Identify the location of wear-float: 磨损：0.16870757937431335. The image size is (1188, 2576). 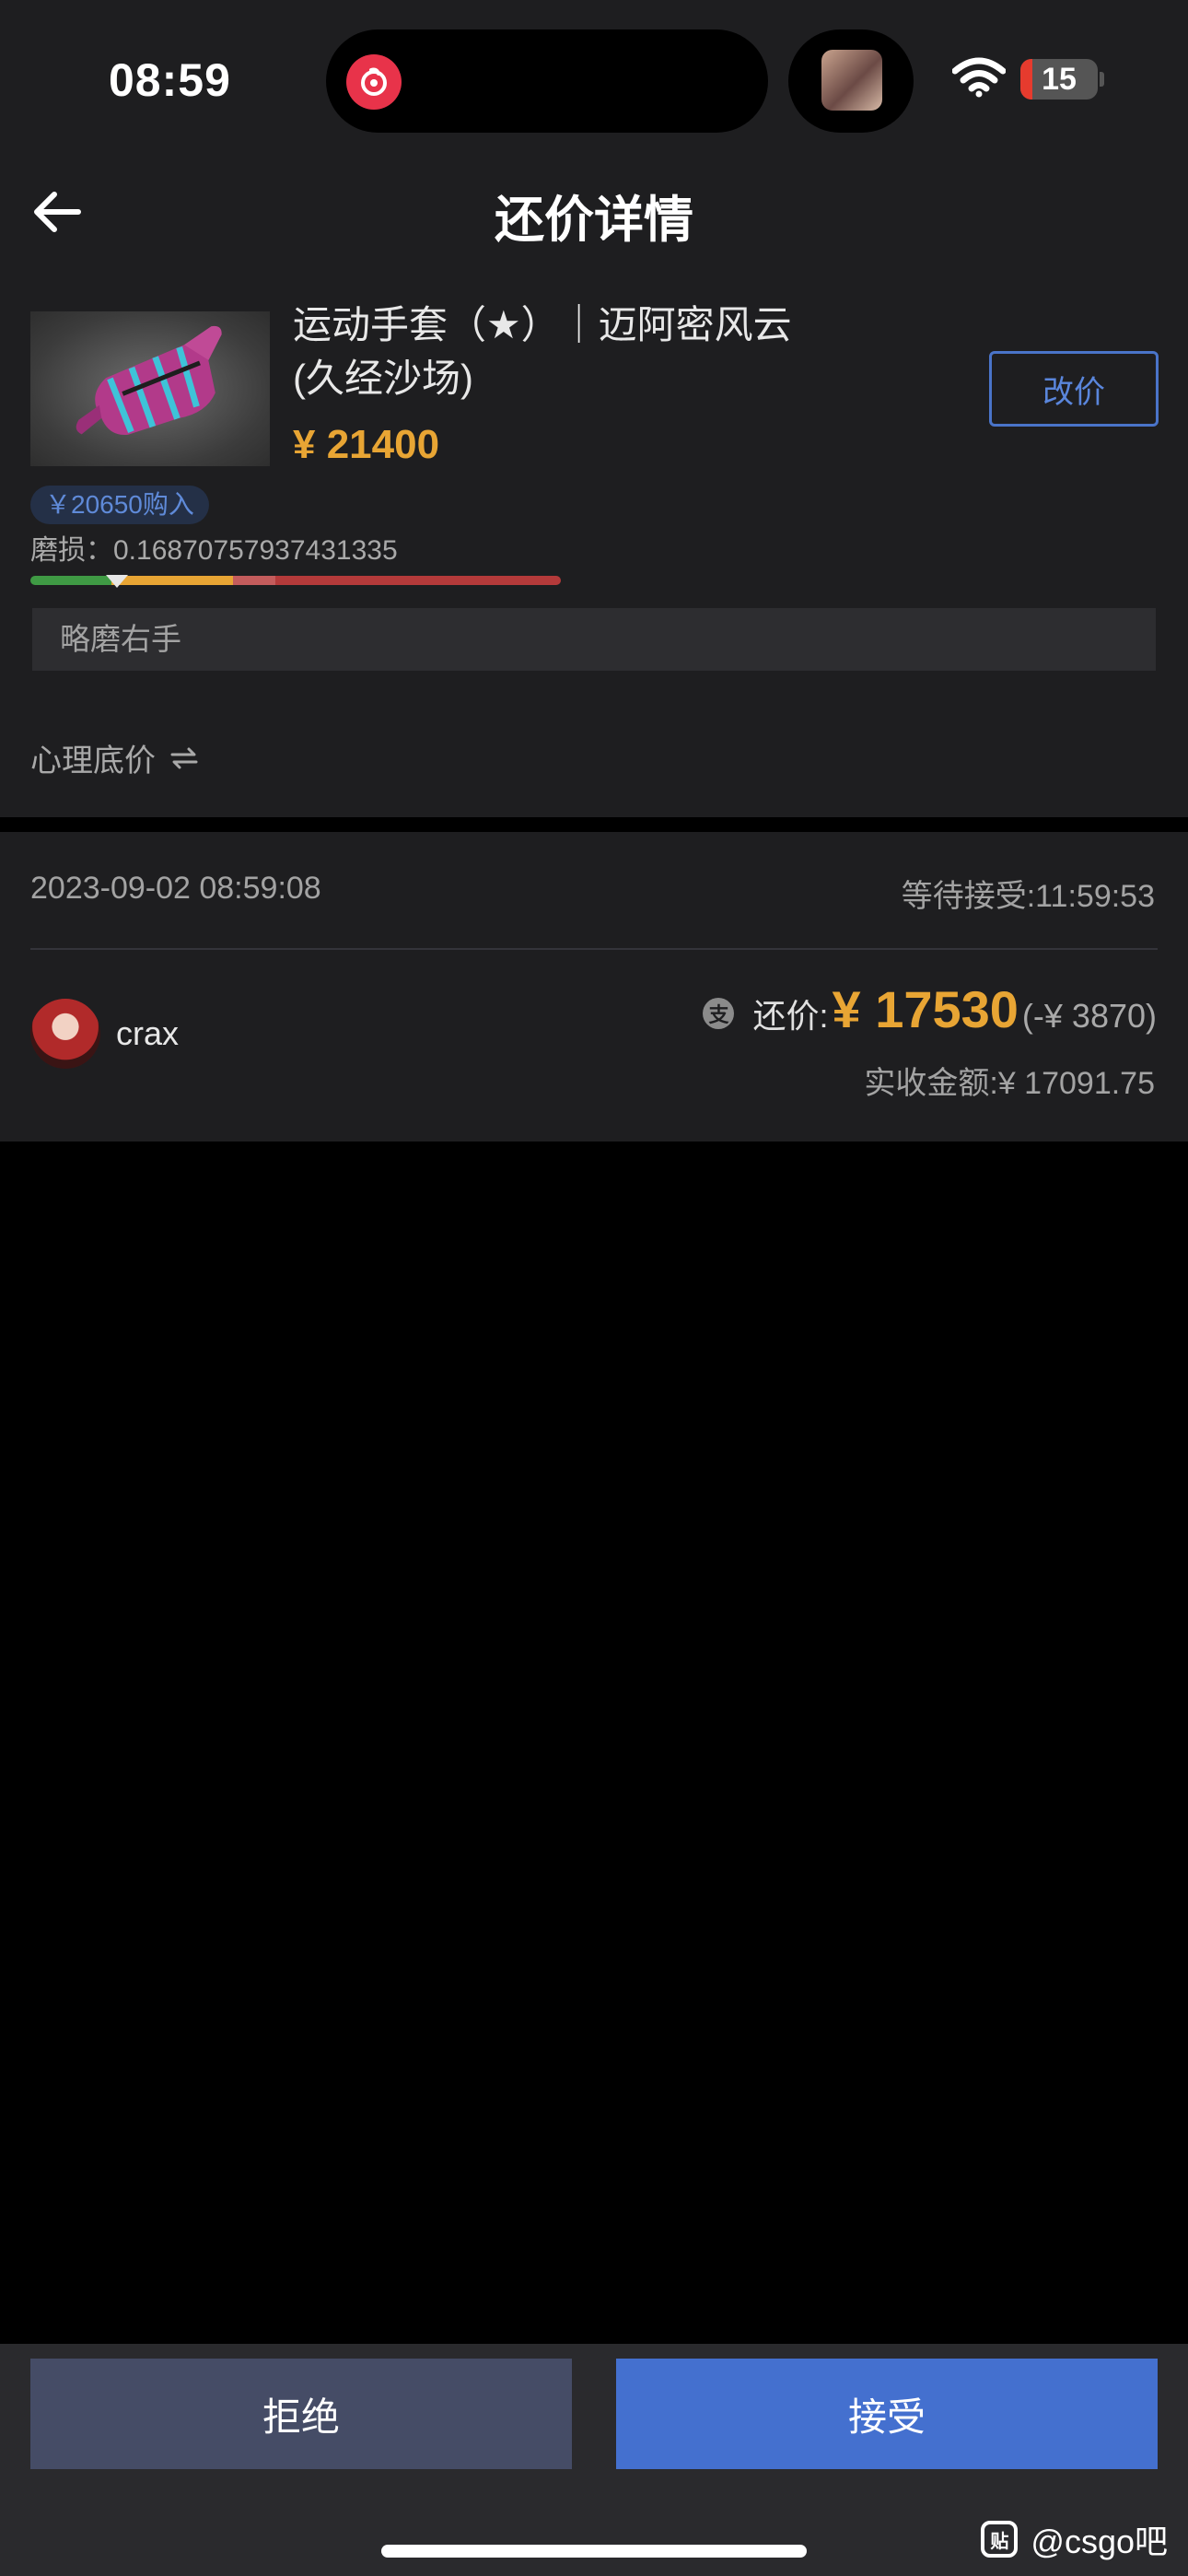
(214, 547).